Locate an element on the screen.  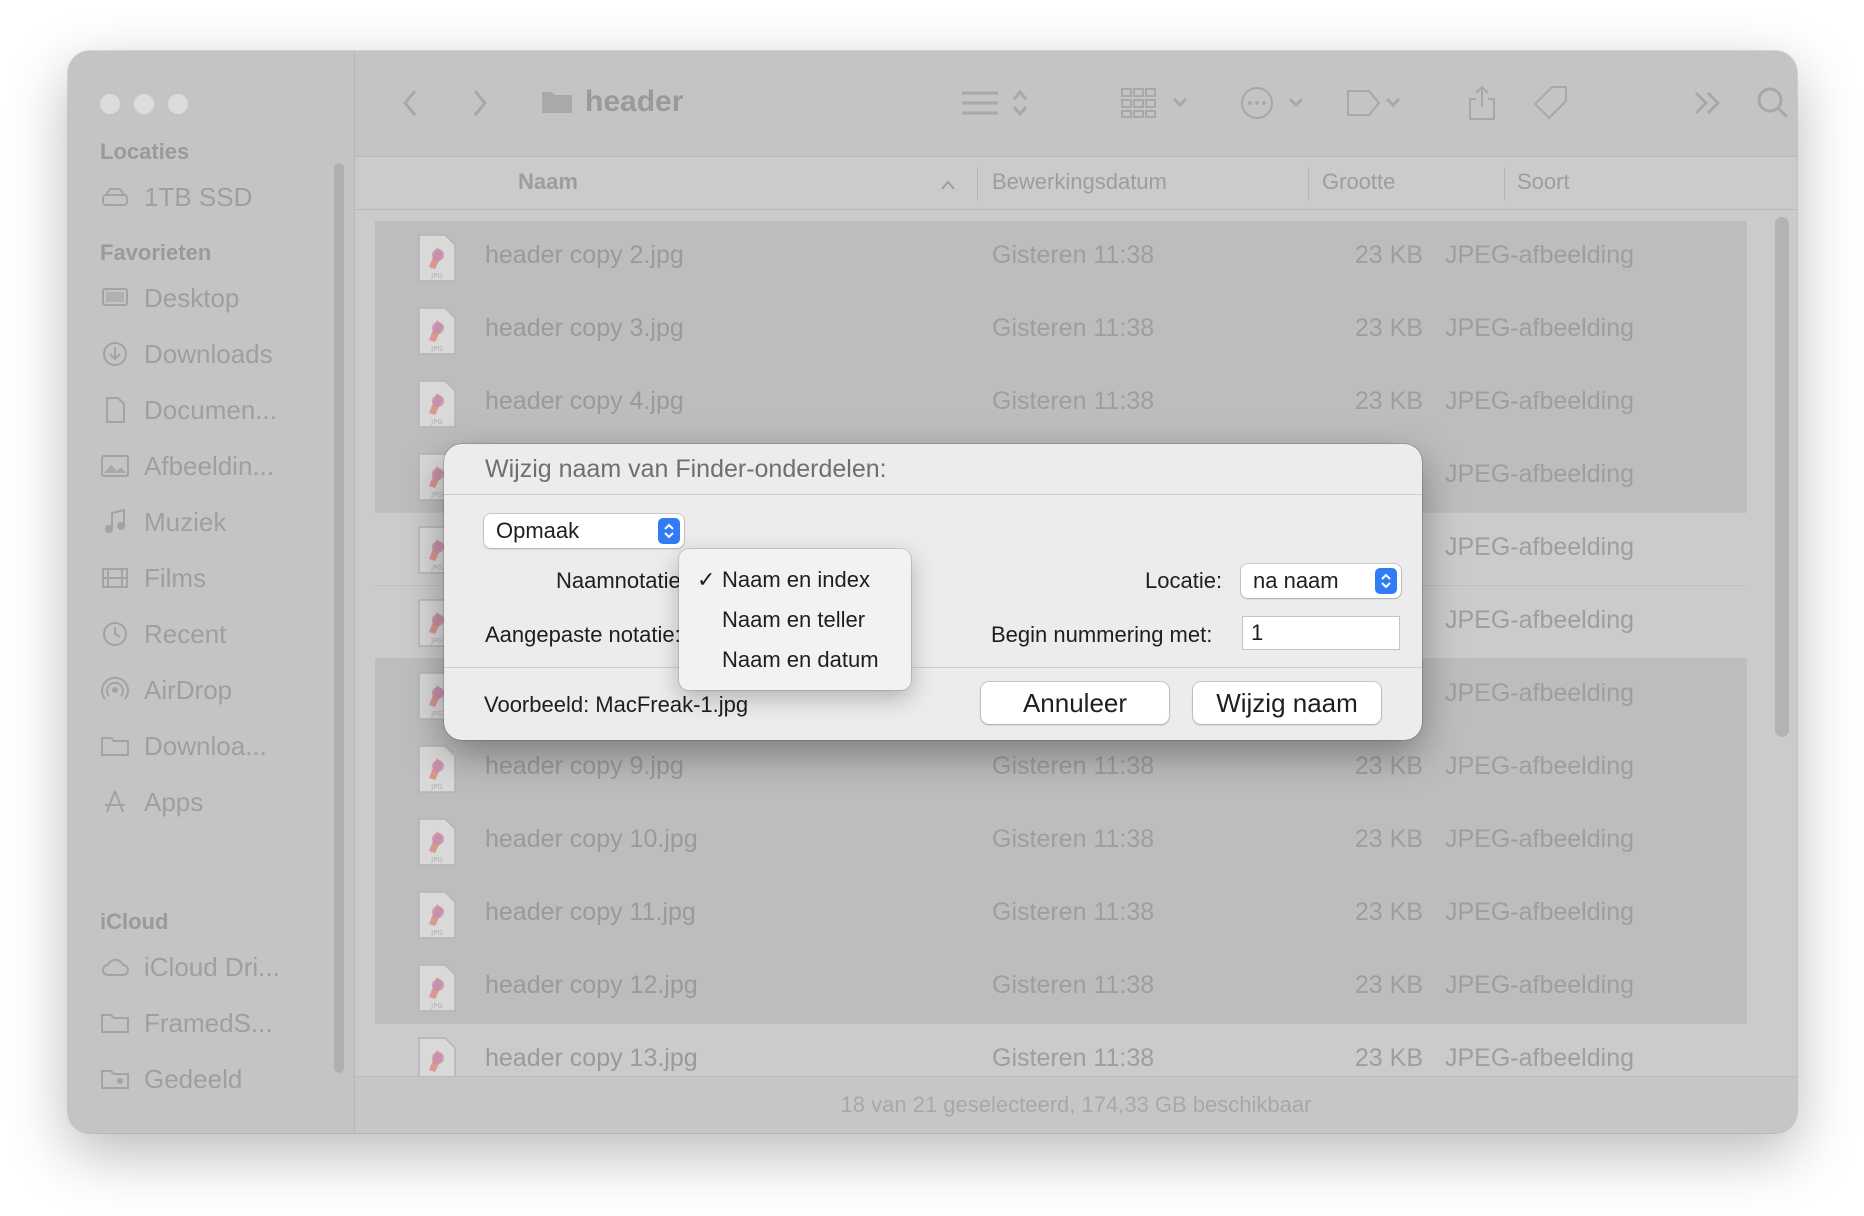
search-icon is located at coordinates (1773, 103).